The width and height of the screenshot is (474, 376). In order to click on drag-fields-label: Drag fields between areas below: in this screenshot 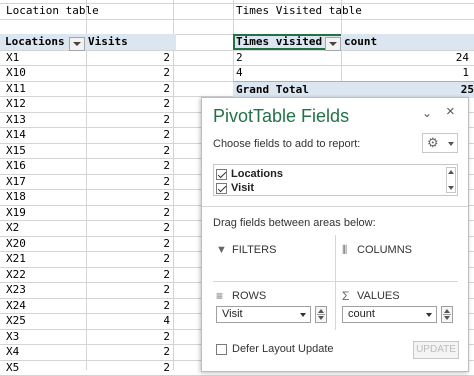, I will do `click(294, 223)`.